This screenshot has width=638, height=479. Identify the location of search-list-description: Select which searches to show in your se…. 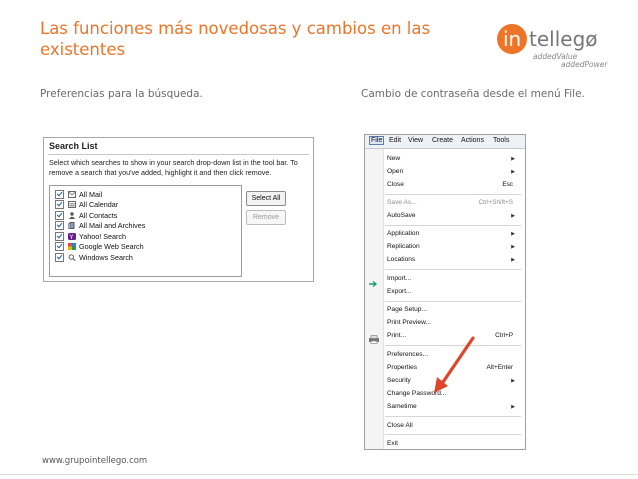
(173, 167).